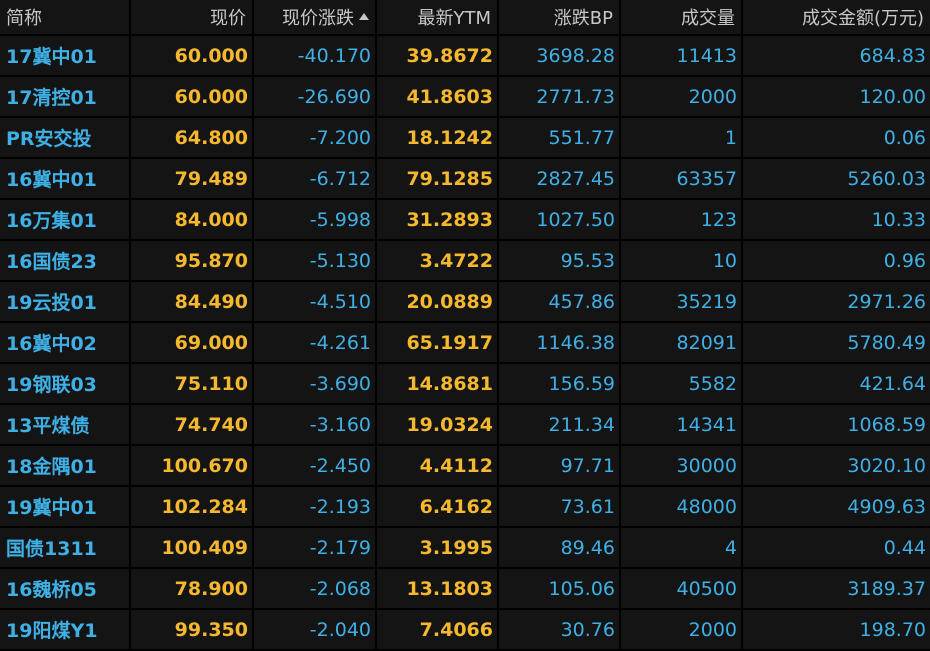 Image resolution: width=930 pixels, height=651 pixels. I want to click on cell-ytm: 18.1242, so click(438, 138).